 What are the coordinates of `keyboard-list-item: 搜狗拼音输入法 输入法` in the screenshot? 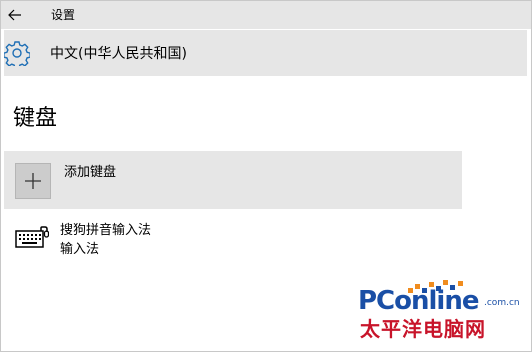 It's located at (233, 242).